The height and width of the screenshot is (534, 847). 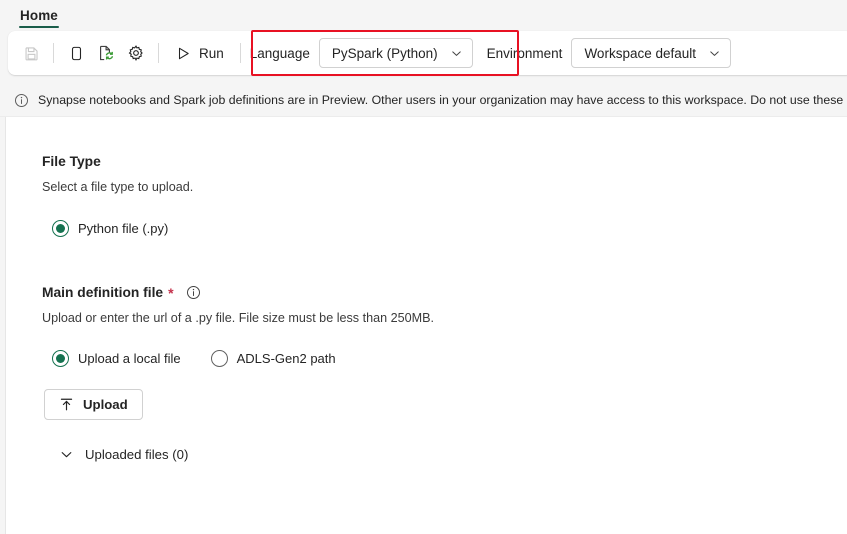 What do you see at coordinates (39, 26) in the screenshot?
I see `tab-home-active-indicator` at bounding box center [39, 26].